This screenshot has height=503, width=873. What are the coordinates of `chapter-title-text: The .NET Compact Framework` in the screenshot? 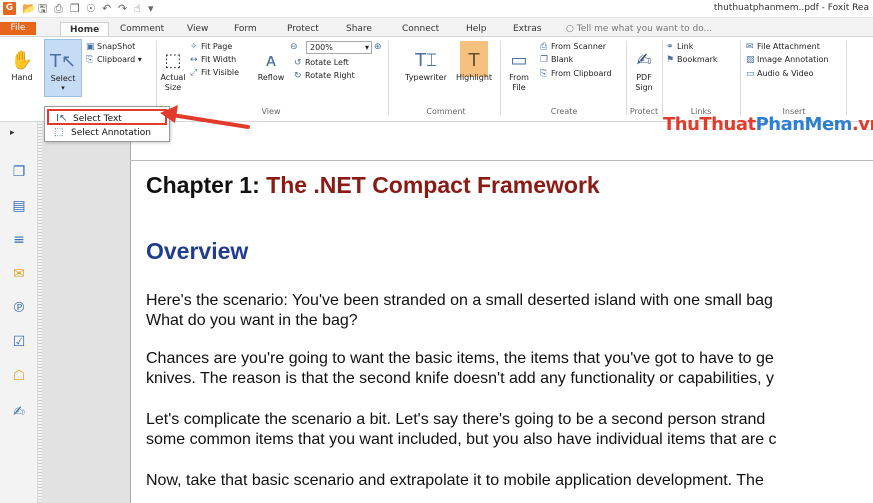 It's located at (433, 185).